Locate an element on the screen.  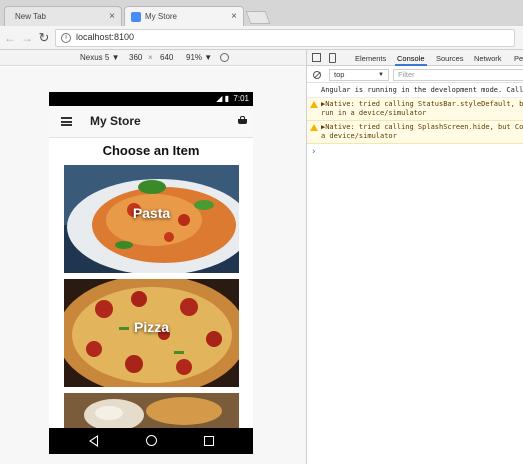
context-value: top is located at coordinates (339, 74).